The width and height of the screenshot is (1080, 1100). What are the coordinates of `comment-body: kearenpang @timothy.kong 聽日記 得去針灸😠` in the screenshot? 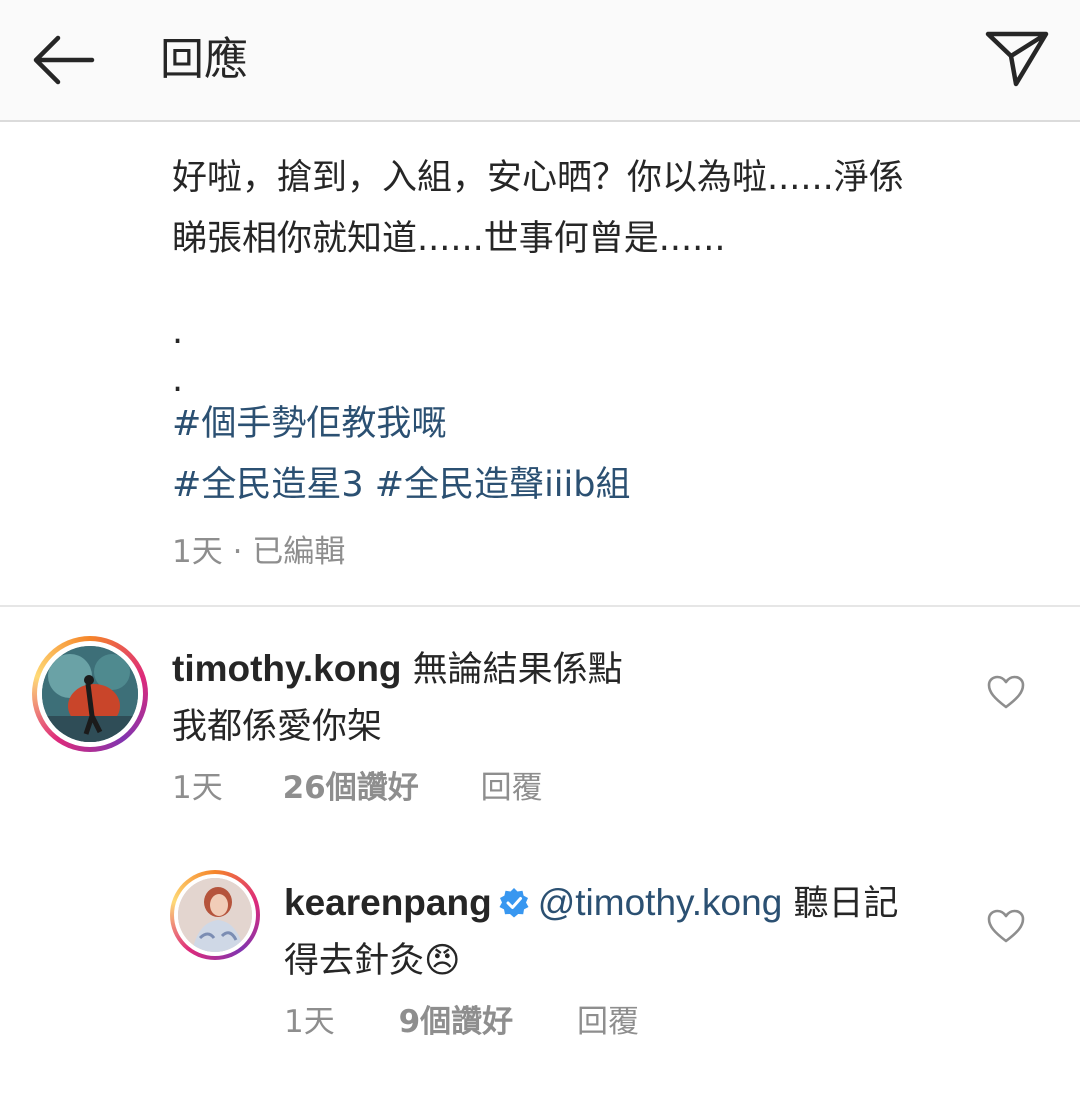 It's located at (634, 932).